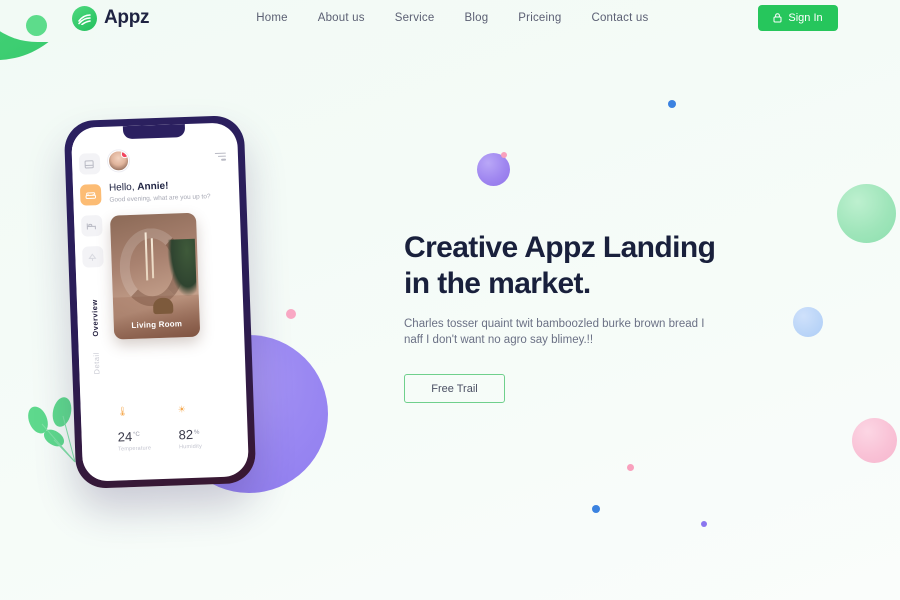 This screenshot has width=900, height=600. What do you see at coordinates (94, 318) in the screenshot?
I see `sidebar-tab-overview: Overview` at bounding box center [94, 318].